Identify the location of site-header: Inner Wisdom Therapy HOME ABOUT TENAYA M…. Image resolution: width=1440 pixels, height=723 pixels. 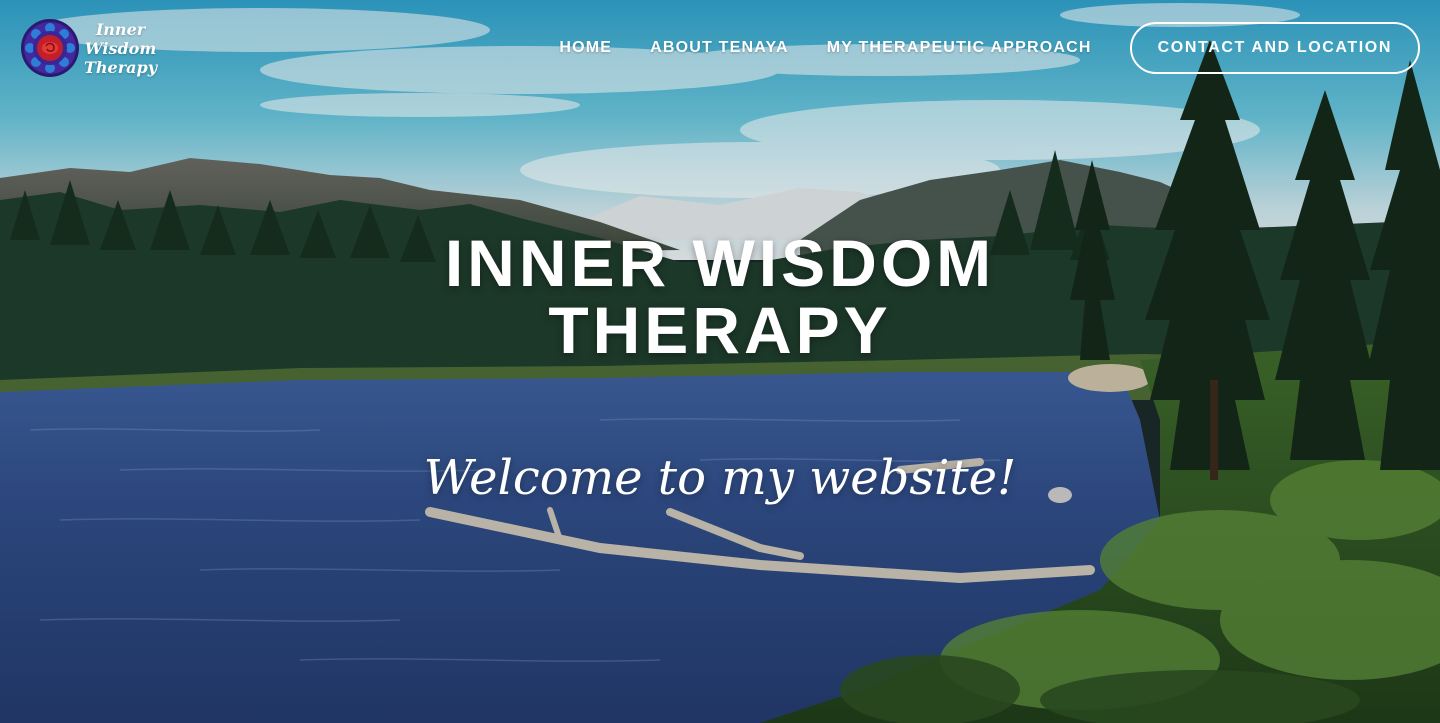
(720, 50).